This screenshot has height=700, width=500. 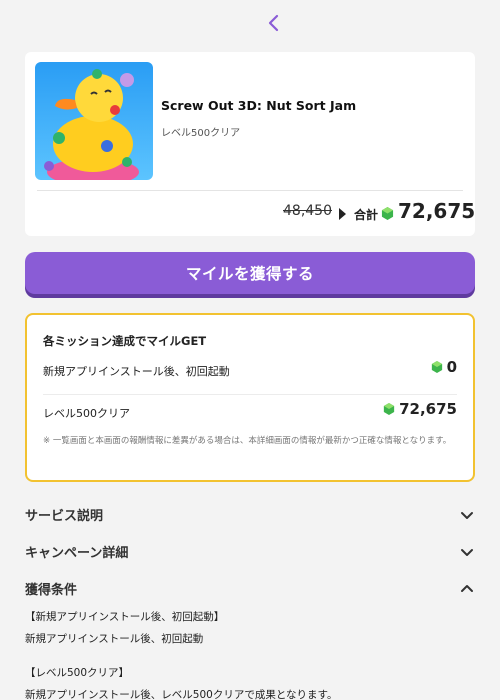 What do you see at coordinates (125, 341) in the screenshot?
I see `mission-title: 各ミッション達成でマイルGET` at bounding box center [125, 341].